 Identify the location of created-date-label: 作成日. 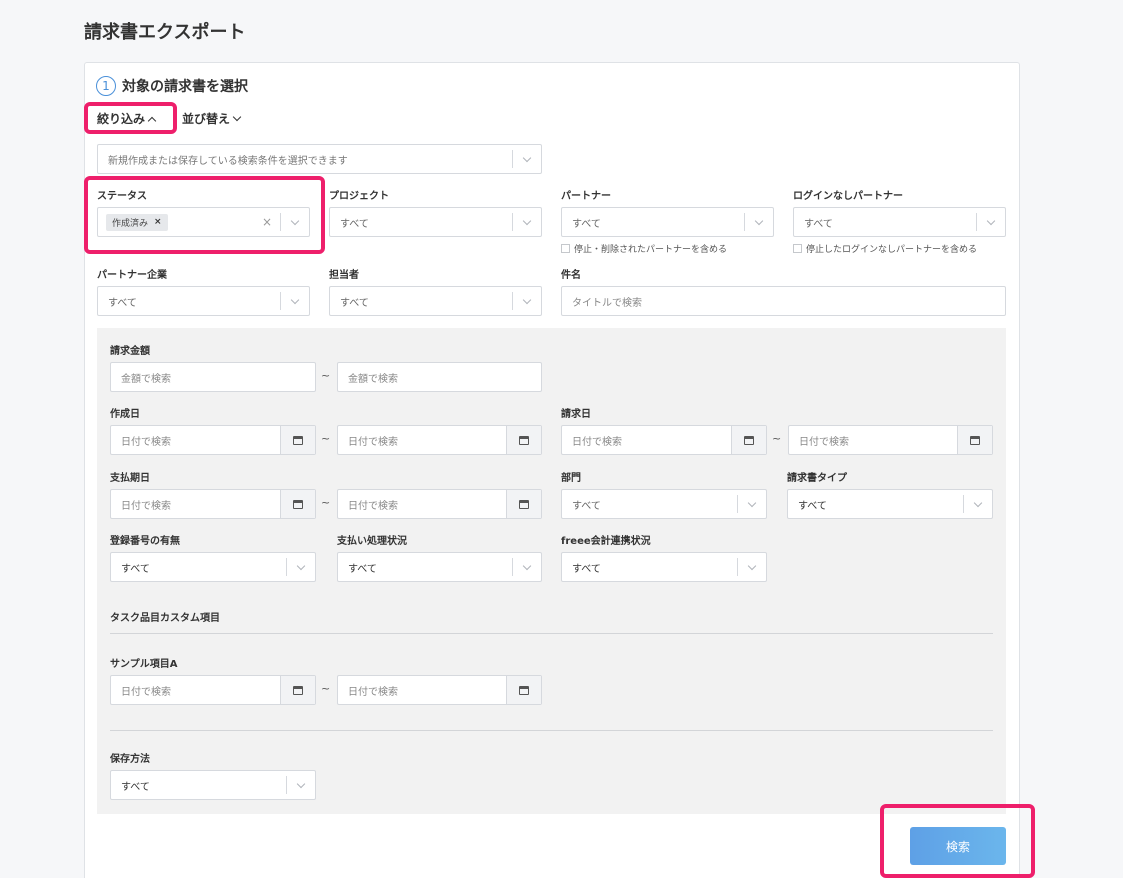
(125, 414).